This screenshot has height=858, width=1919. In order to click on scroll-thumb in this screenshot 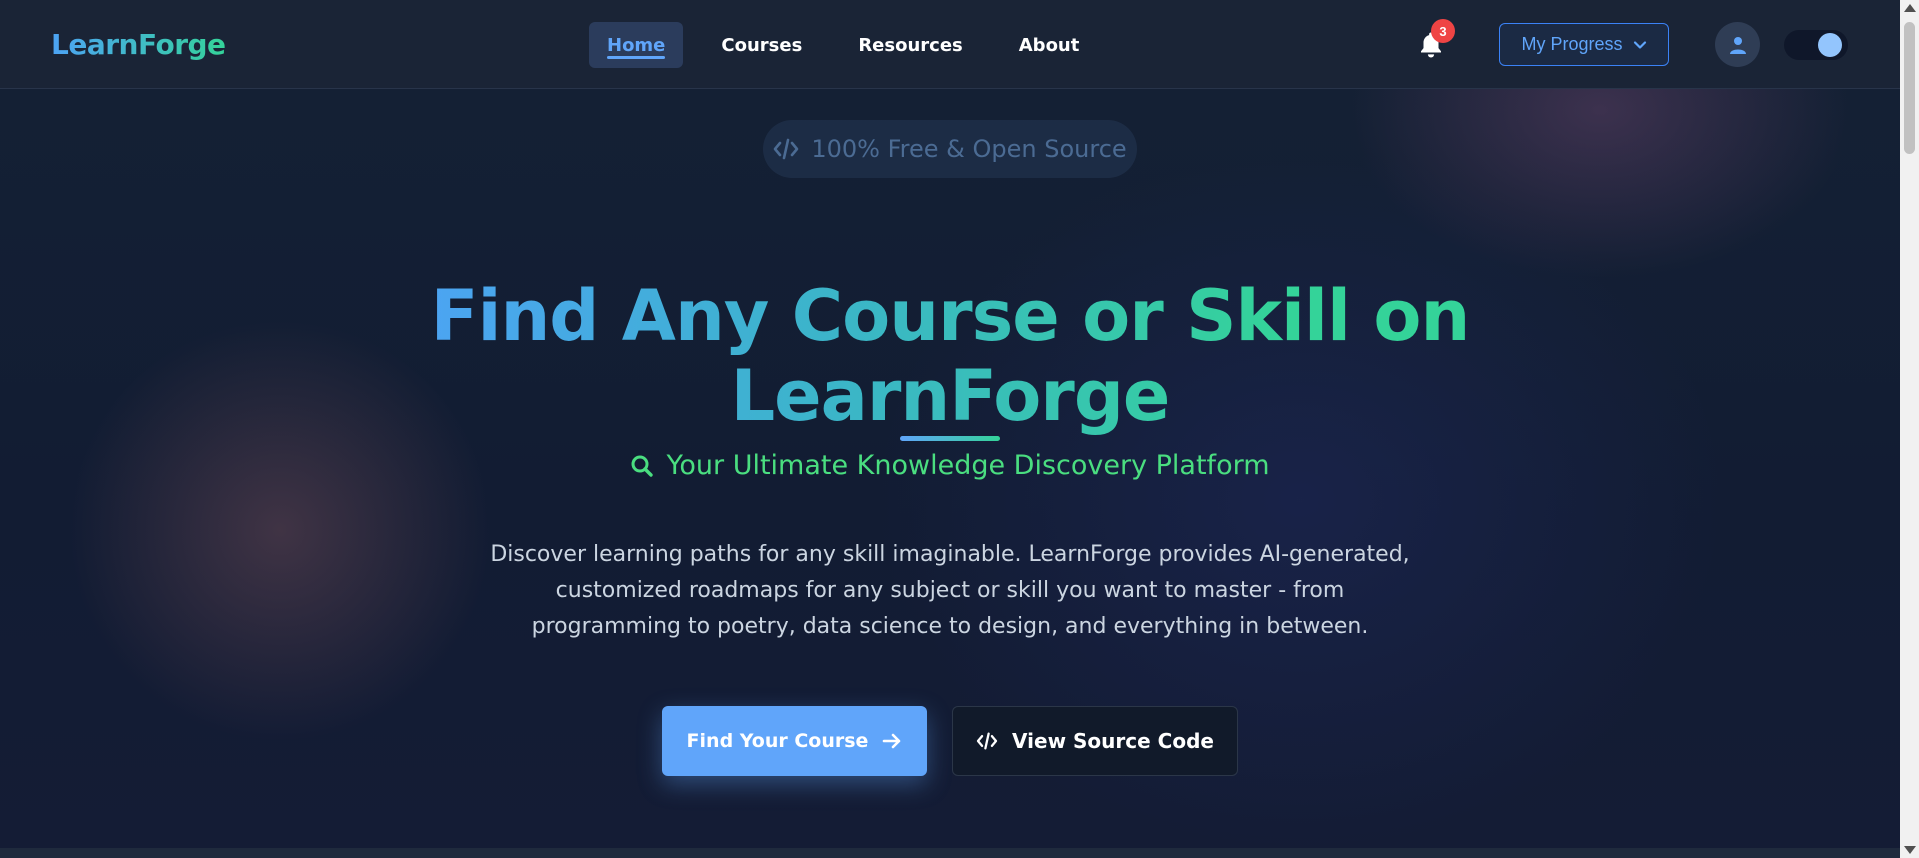, I will do `click(1909, 88)`.